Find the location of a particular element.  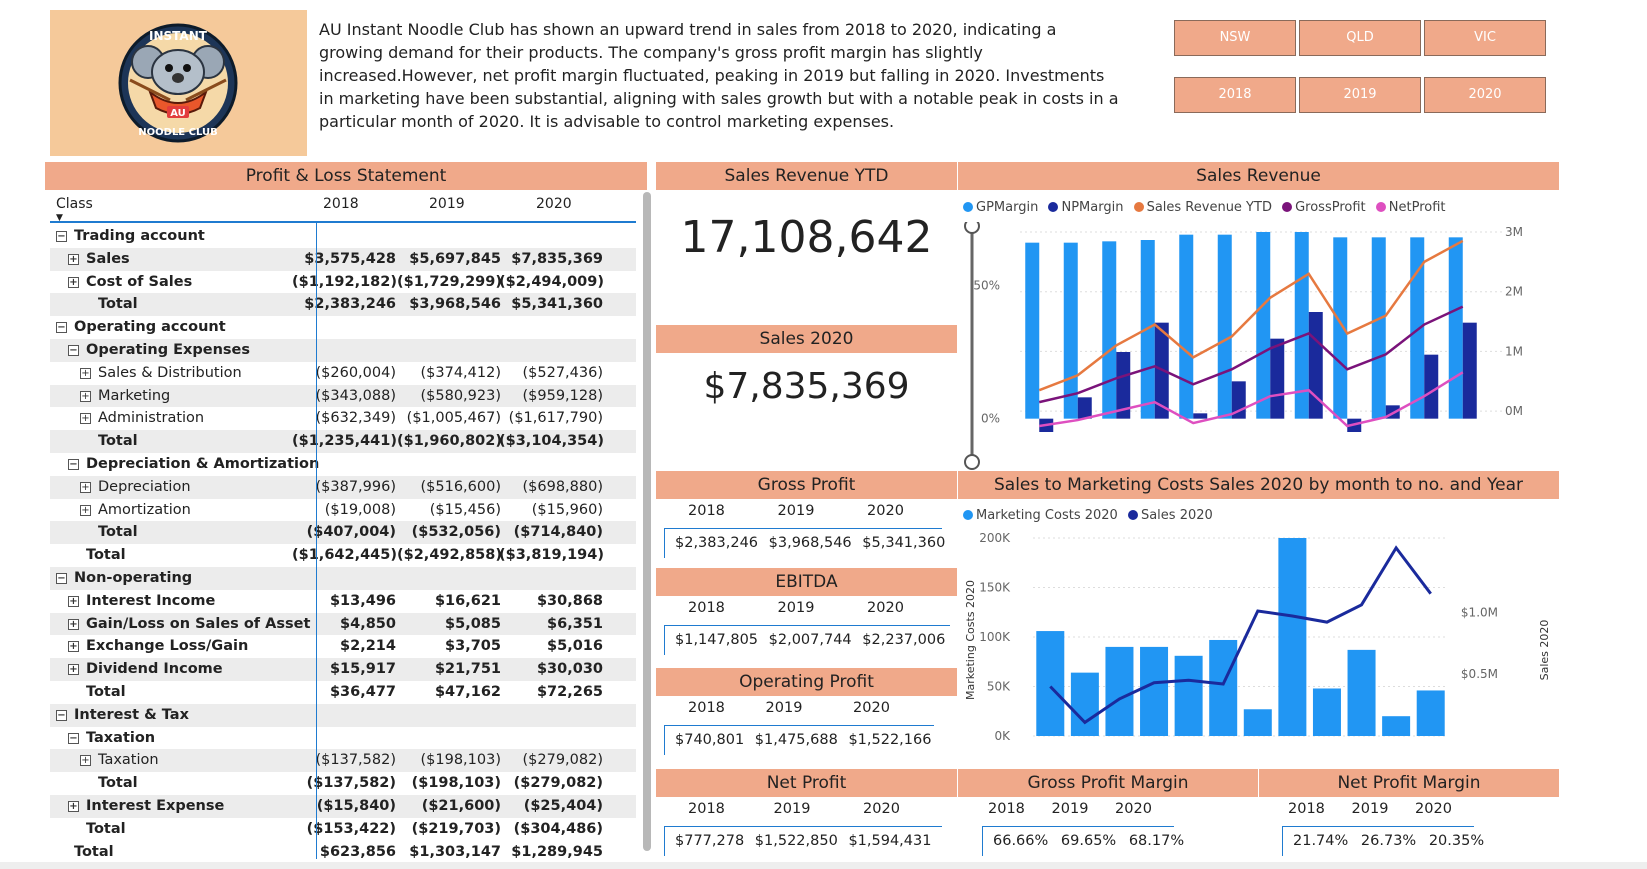

pl-cell: ($343,088) is located at coordinates (355, 395).